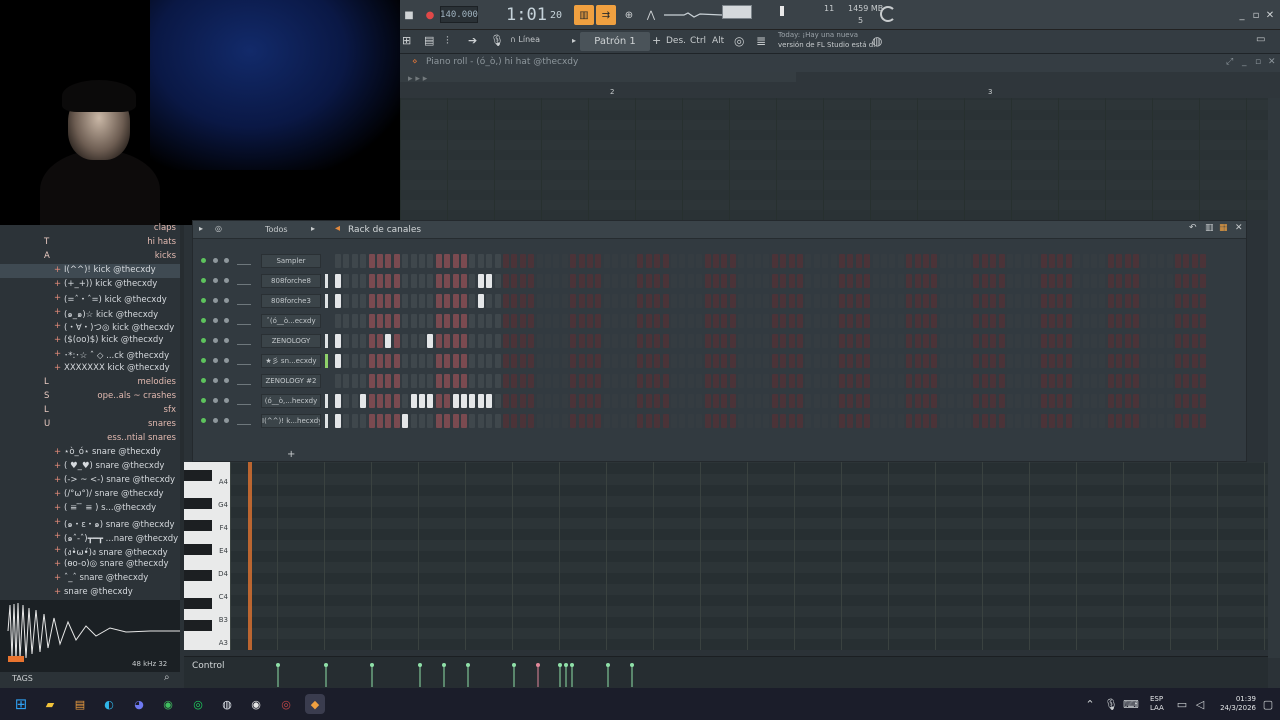 This screenshot has height=720, width=1280. What do you see at coordinates (698, 41) in the screenshot?
I see `ctrl-label: Ctrl` at bounding box center [698, 41].